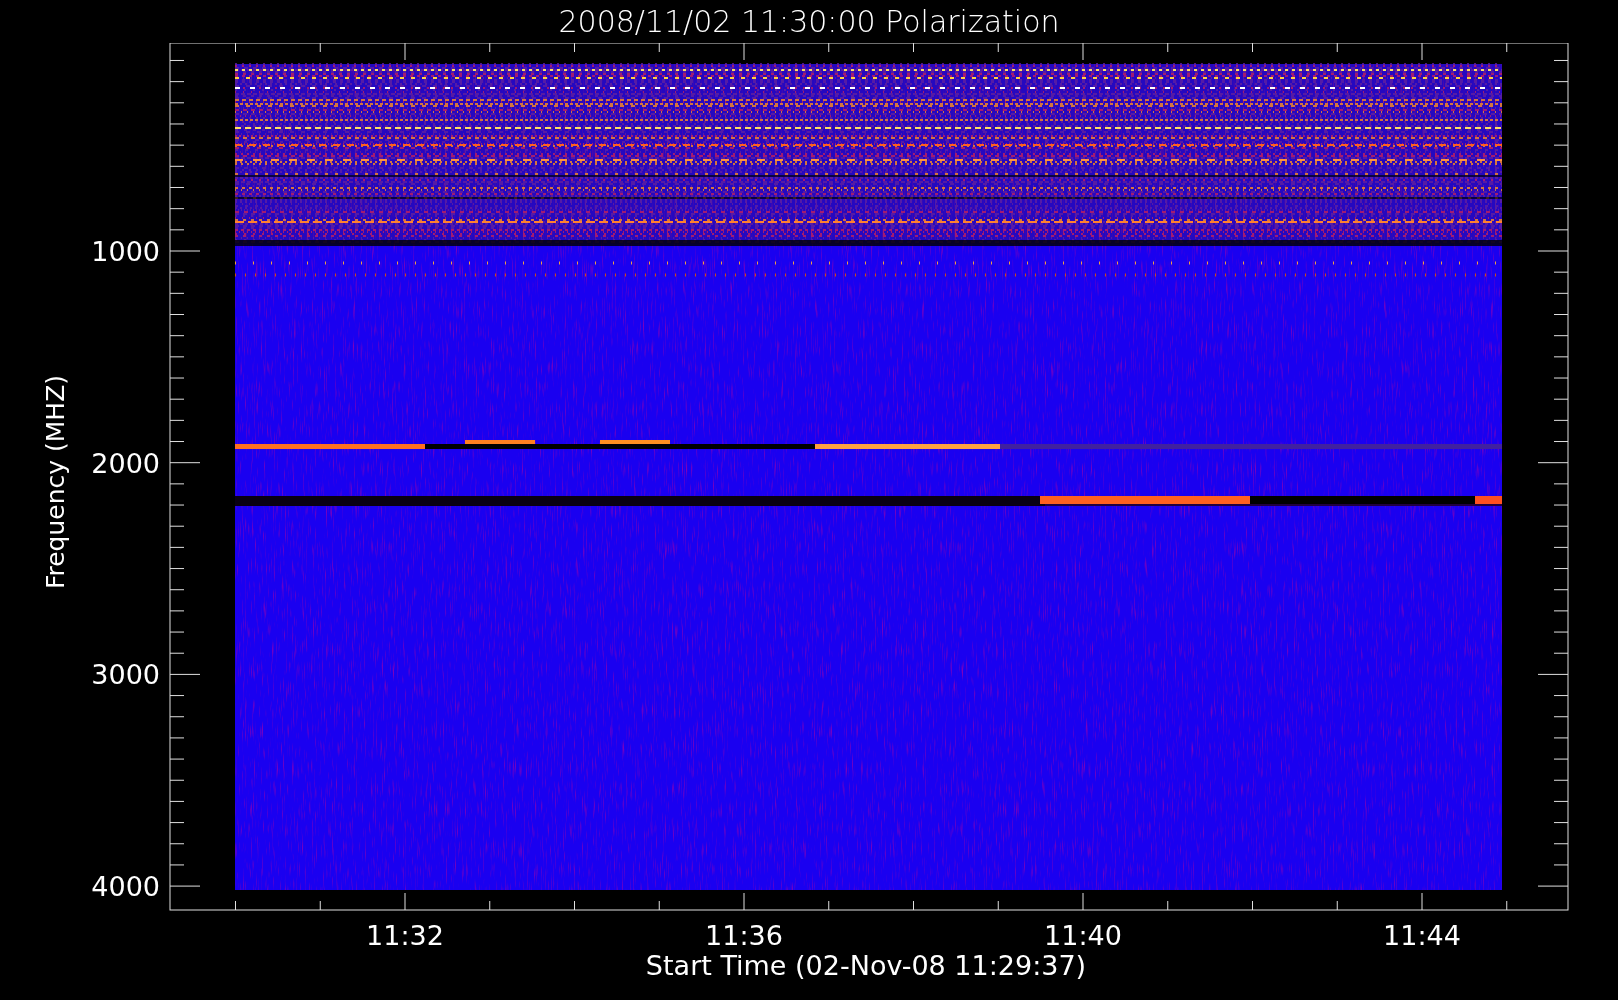 Image resolution: width=1618 pixels, height=1000 pixels. What do you see at coordinates (405, 935) in the screenshot?
I see `x-tick-label: 11:32` at bounding box center [405, 935].